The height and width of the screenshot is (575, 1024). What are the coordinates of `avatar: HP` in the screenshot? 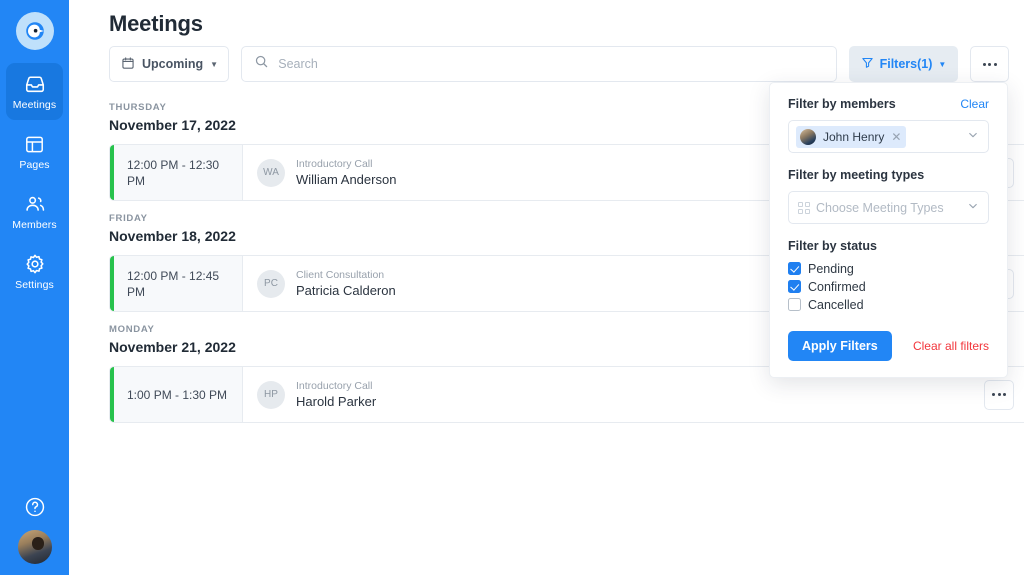 It's located at (271, 394).